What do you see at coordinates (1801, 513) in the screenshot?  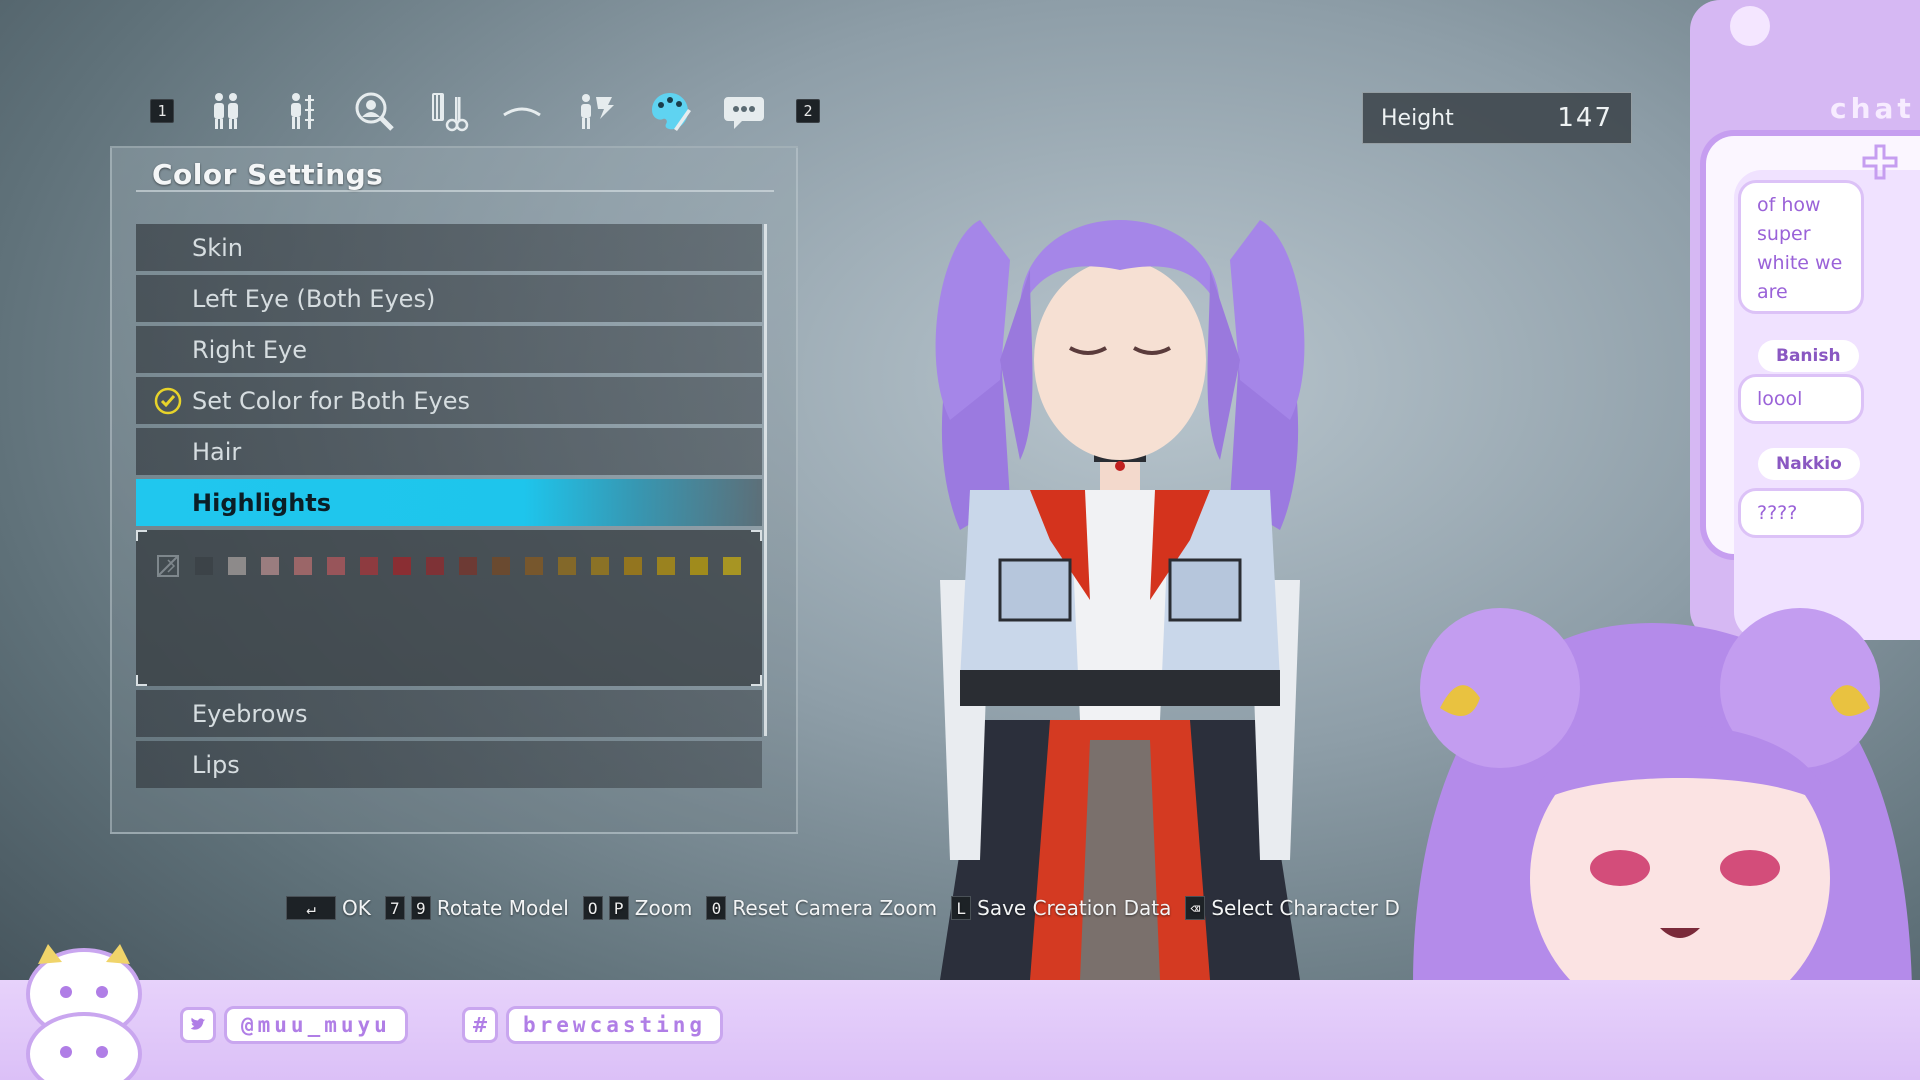 I see `chat-message: ????` at bounding box center [1801, 513].